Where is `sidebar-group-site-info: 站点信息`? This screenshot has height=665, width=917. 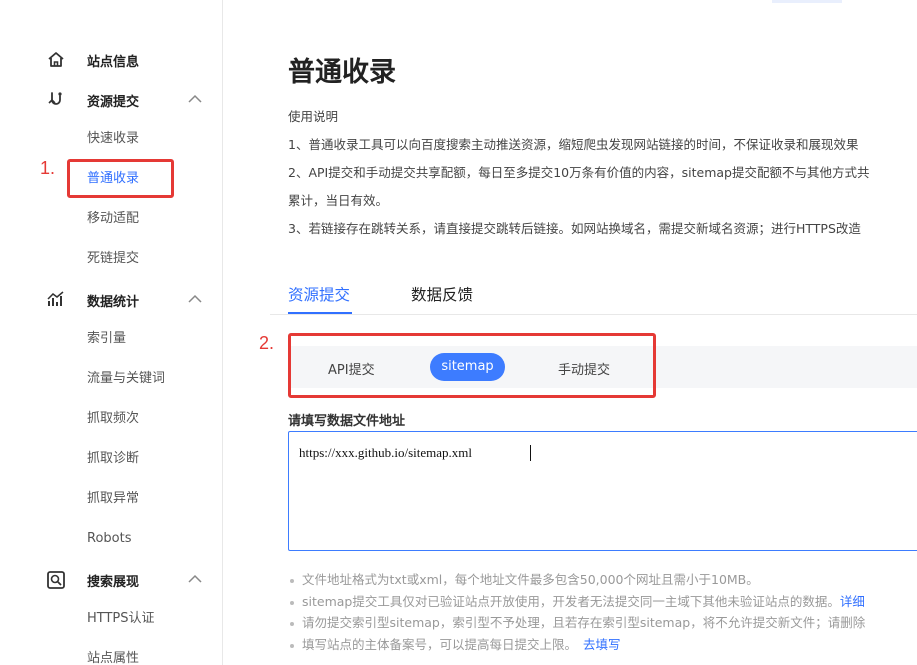
sidebar-group-site-info: 站点信息 is located at coordinates (111, 60).